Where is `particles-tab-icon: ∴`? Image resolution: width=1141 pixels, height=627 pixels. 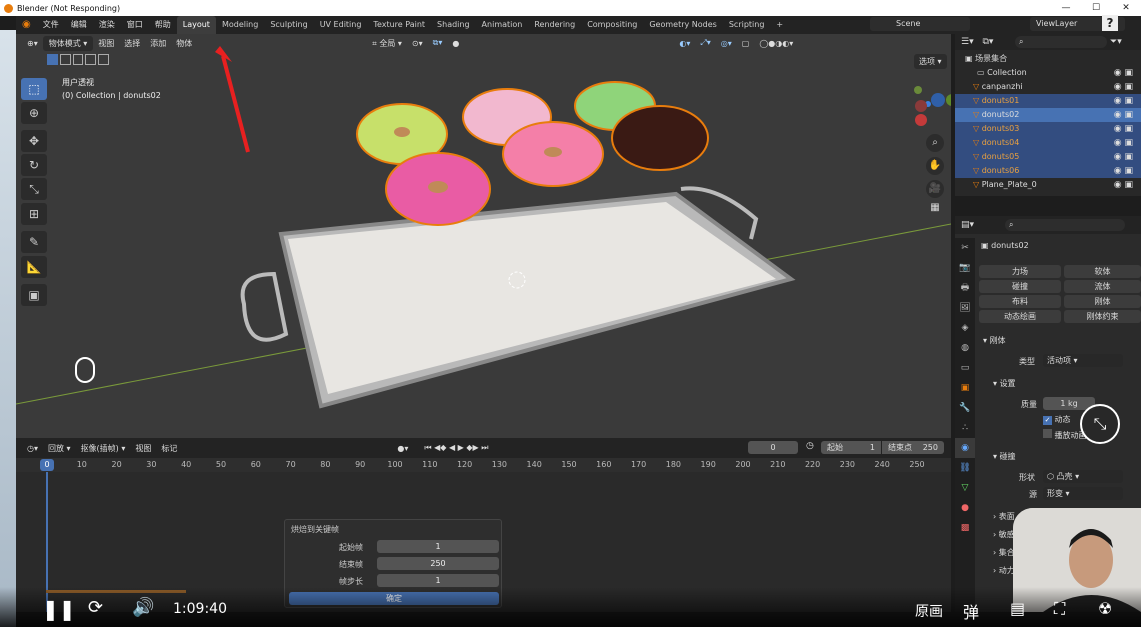 particles-tab-icon: ∴ is located at coordinates (965, 428).